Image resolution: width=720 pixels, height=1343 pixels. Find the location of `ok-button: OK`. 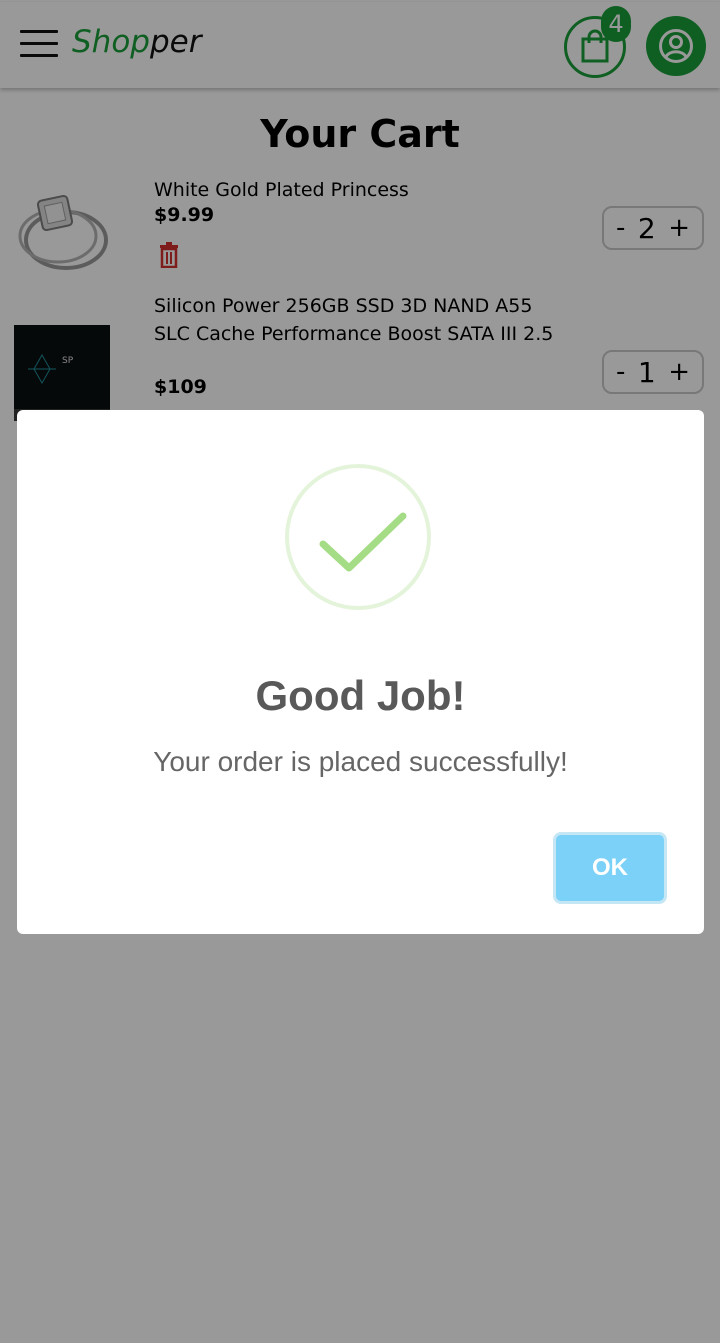

ok-button: OK is located at coordinates (610, 868).